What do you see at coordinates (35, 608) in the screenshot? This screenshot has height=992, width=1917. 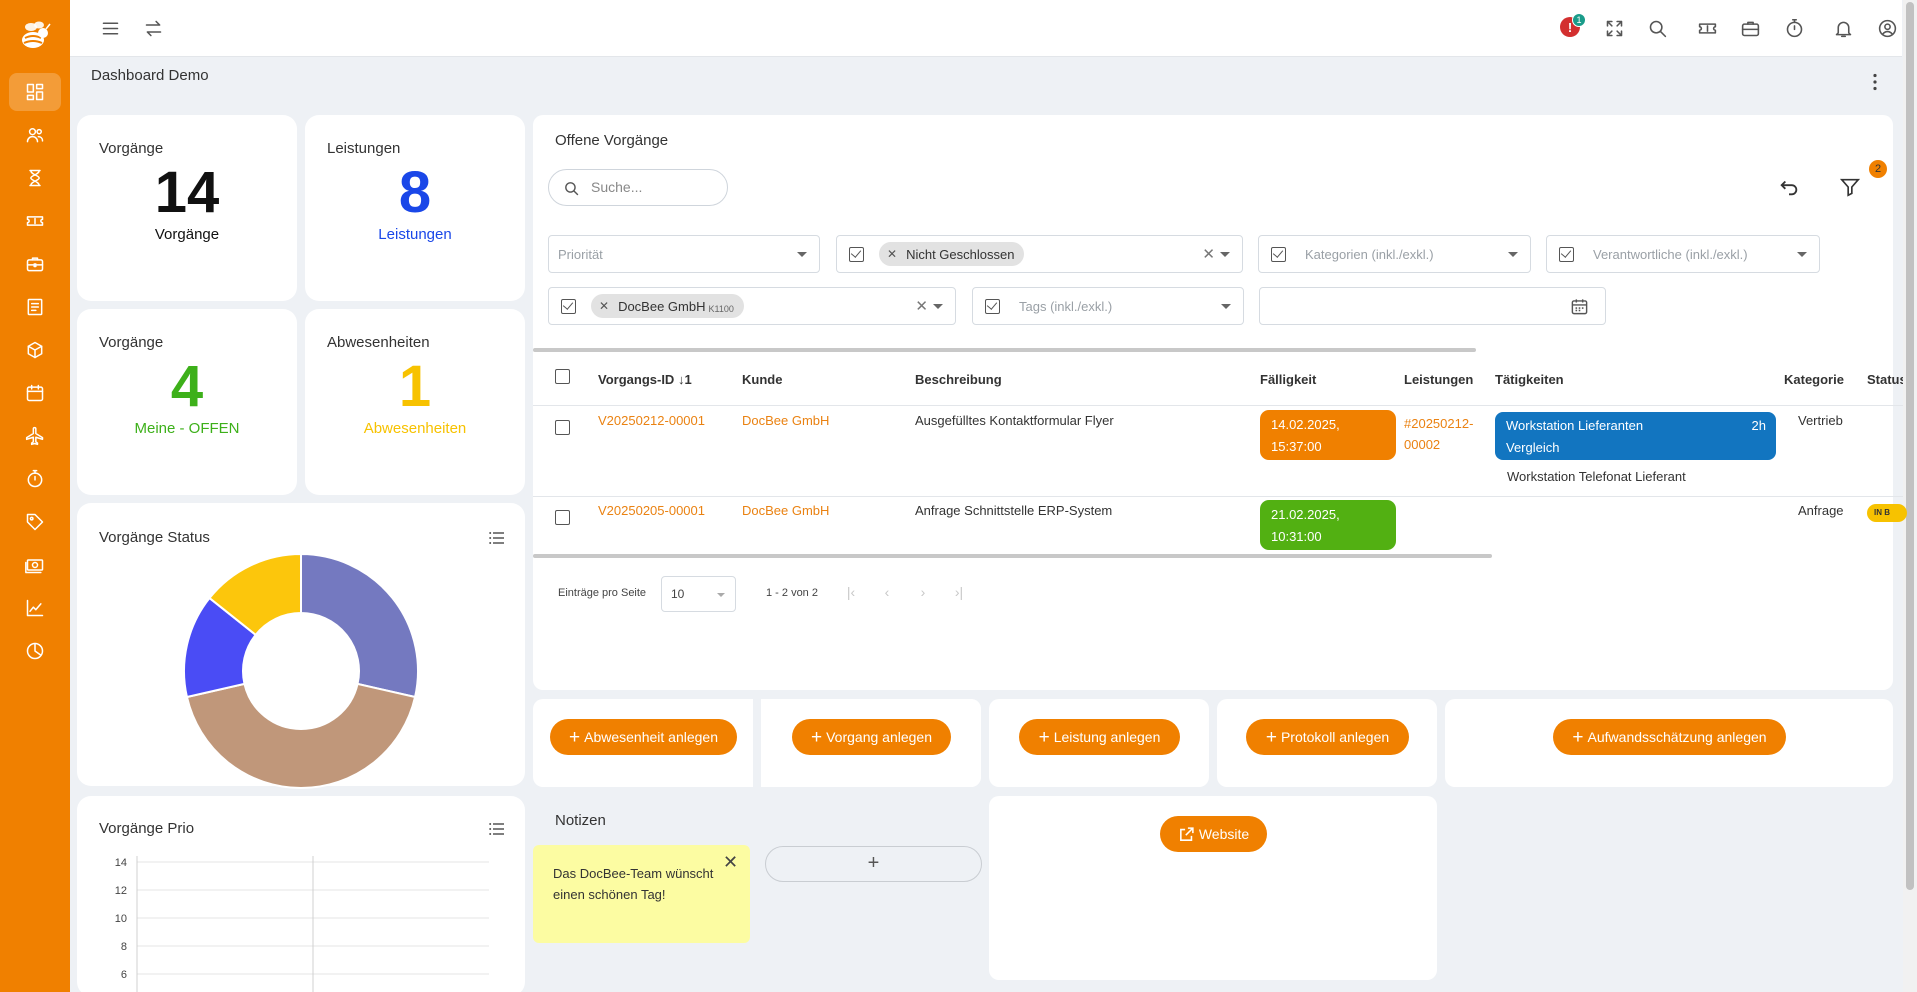 I see `sidebar-item-reports` at bounding box center [35, 608].